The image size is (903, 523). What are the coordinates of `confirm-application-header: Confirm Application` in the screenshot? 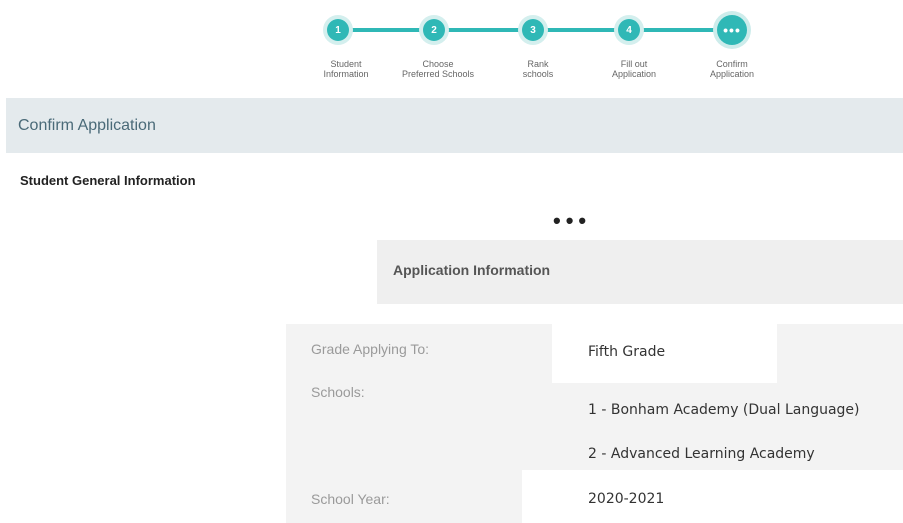 It's located at (454, 125).